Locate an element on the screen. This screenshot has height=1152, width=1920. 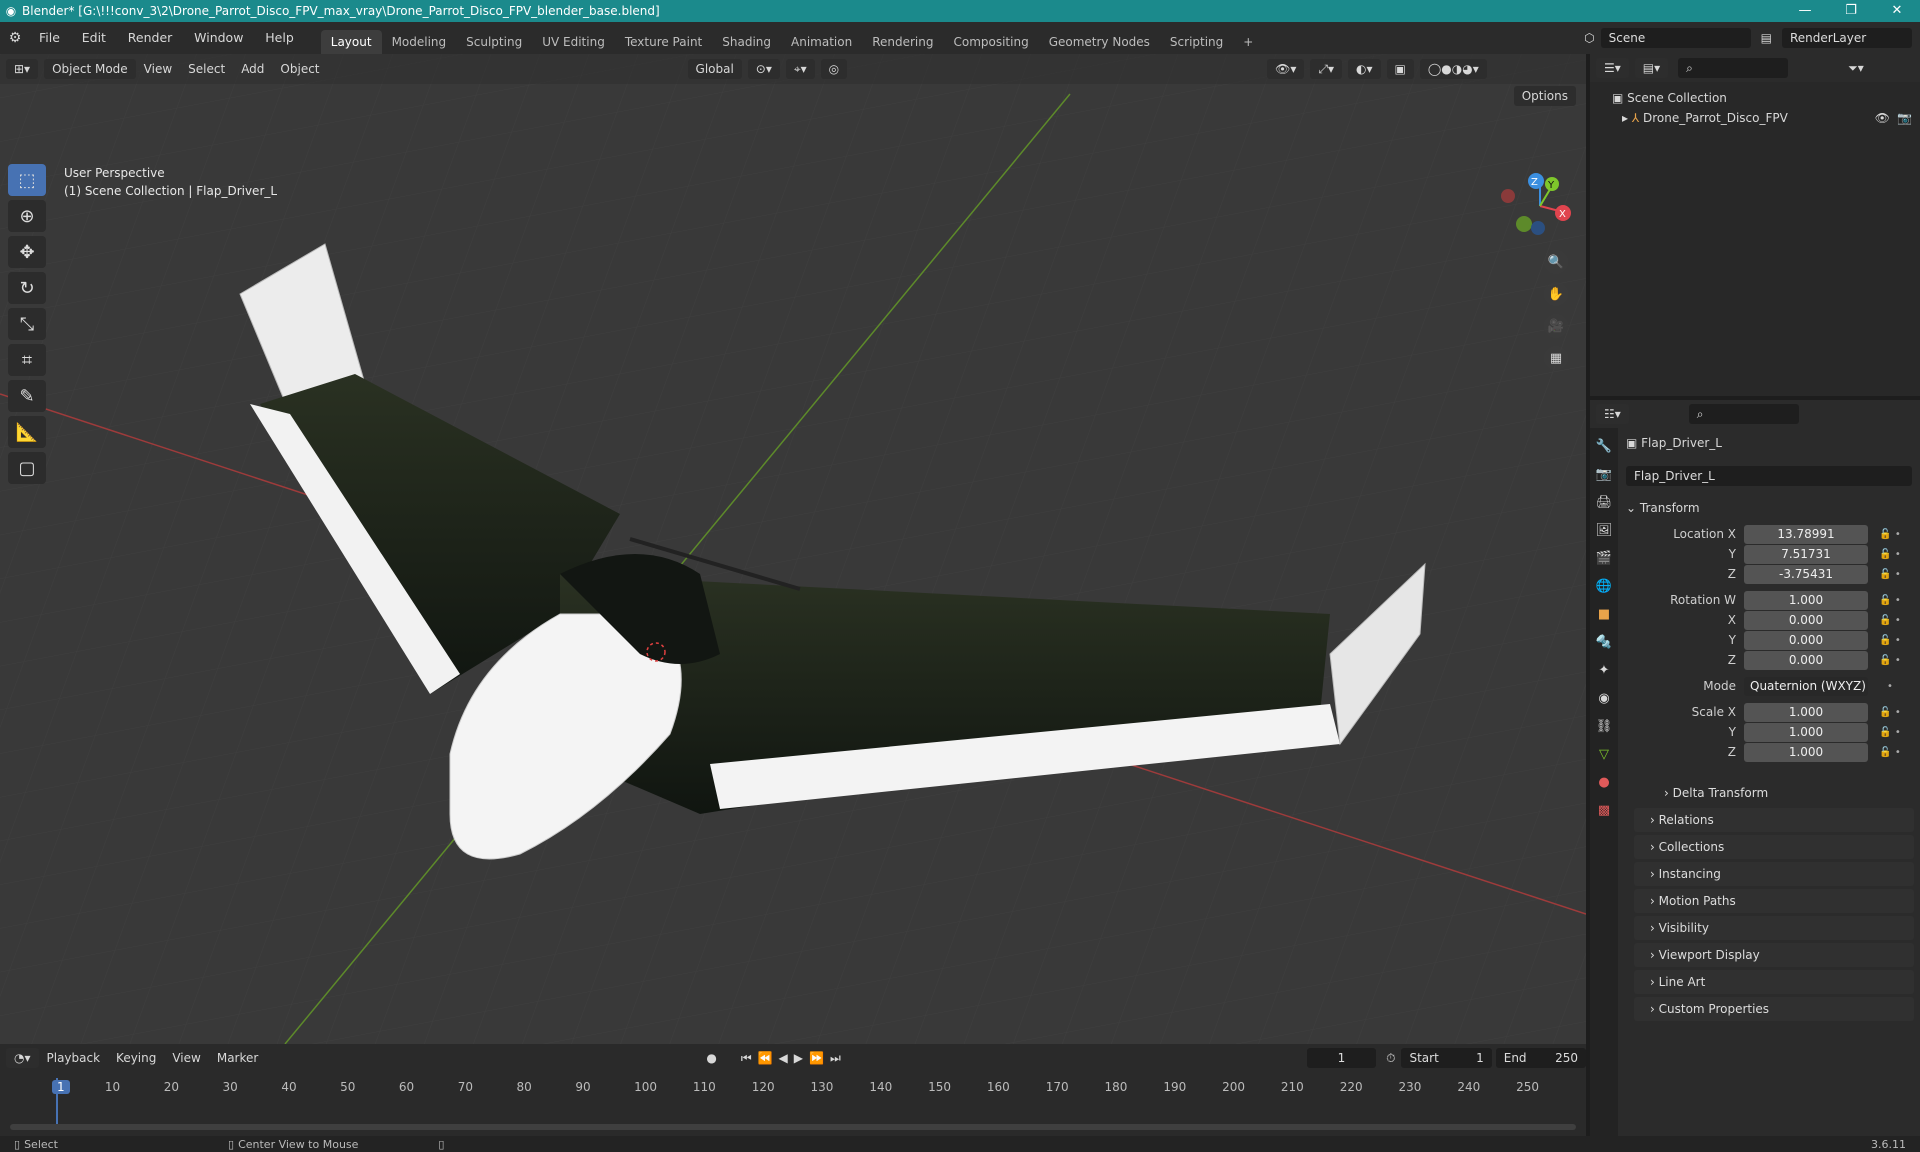
location-x-field: 13.78991 is located at coordinates (1806, 534).